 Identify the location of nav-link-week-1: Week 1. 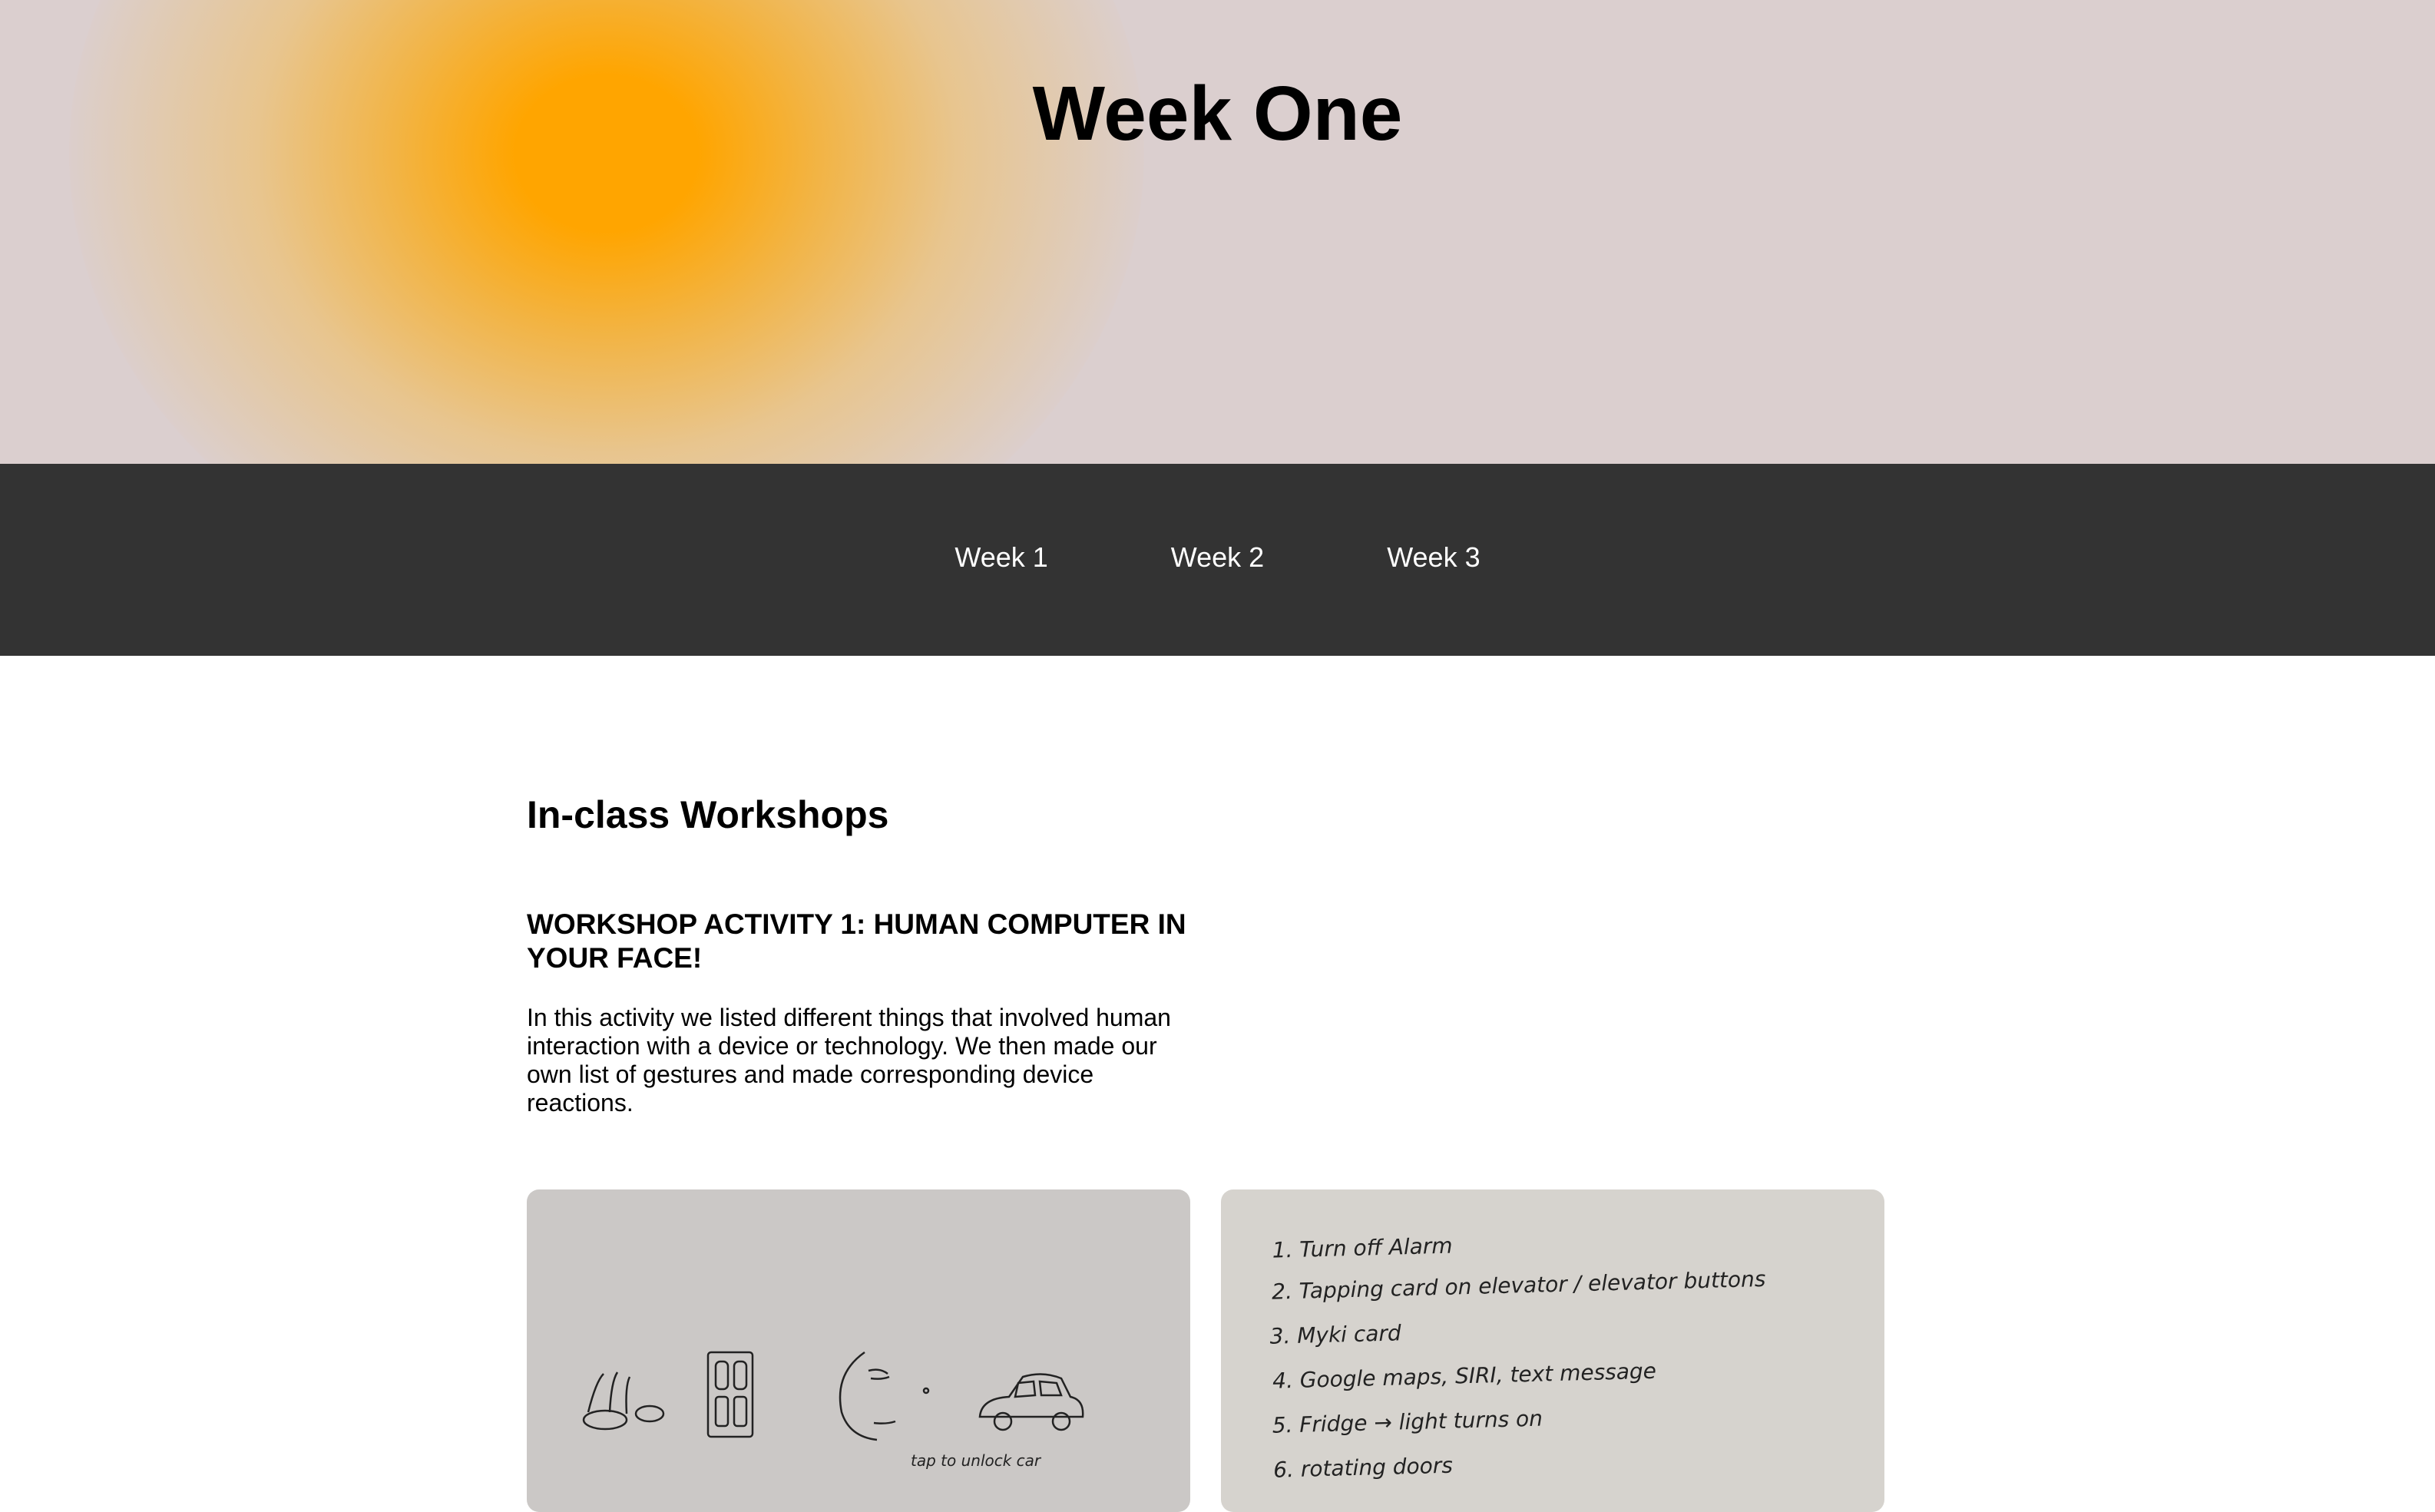
(1001, 557).